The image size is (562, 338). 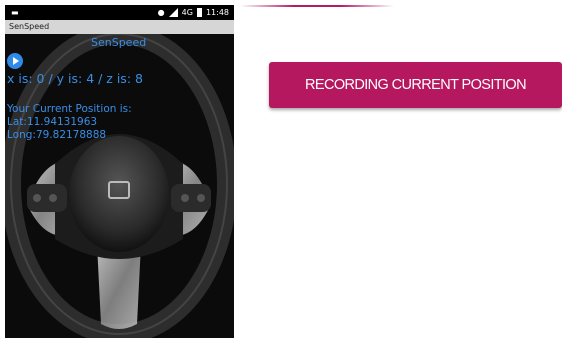 I want to click on battery-icon, so click(x=199, y=12).